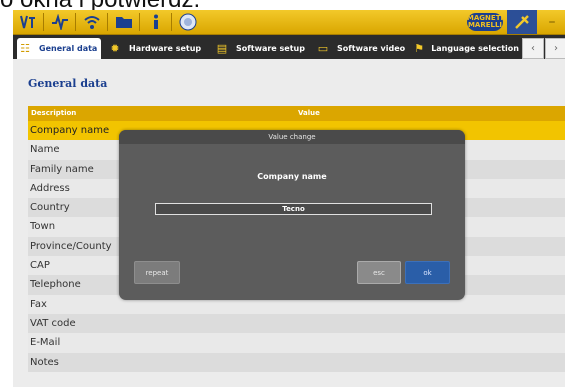 The image size is (565, 387). What do you see at coordinates (157, 272) in the screenshot?
I see `repeat-button: repeat` at bounding box center [157, 272].